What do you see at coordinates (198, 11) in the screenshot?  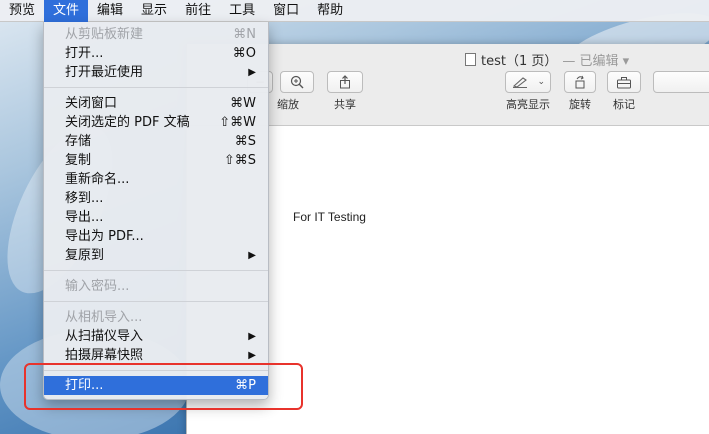 I see `menubar-go: 前往` at bounding box center [198, 11].